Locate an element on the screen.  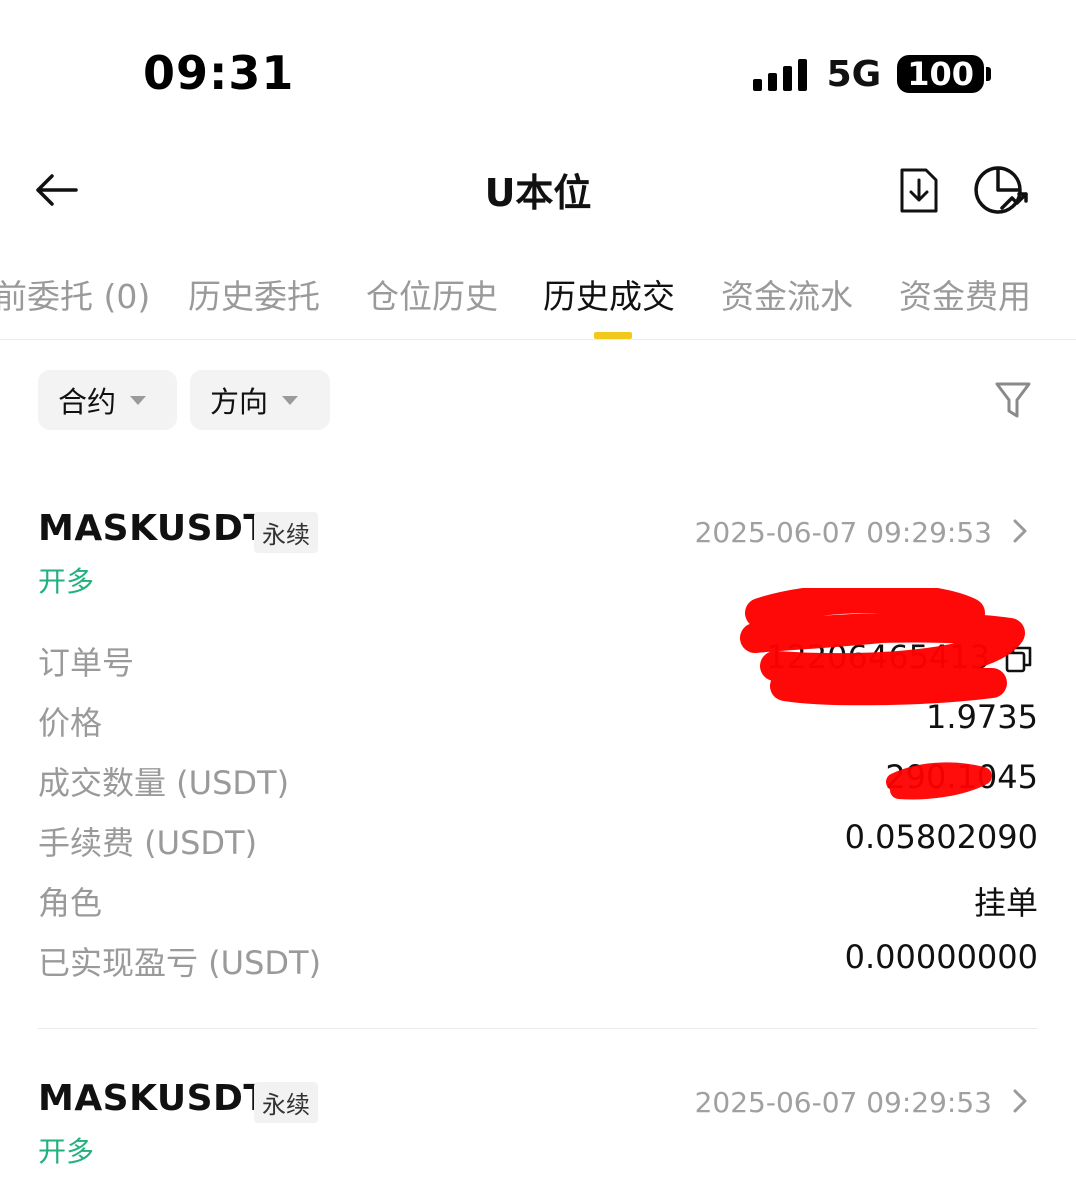
signal-icon is located at coordinates (779, 74).